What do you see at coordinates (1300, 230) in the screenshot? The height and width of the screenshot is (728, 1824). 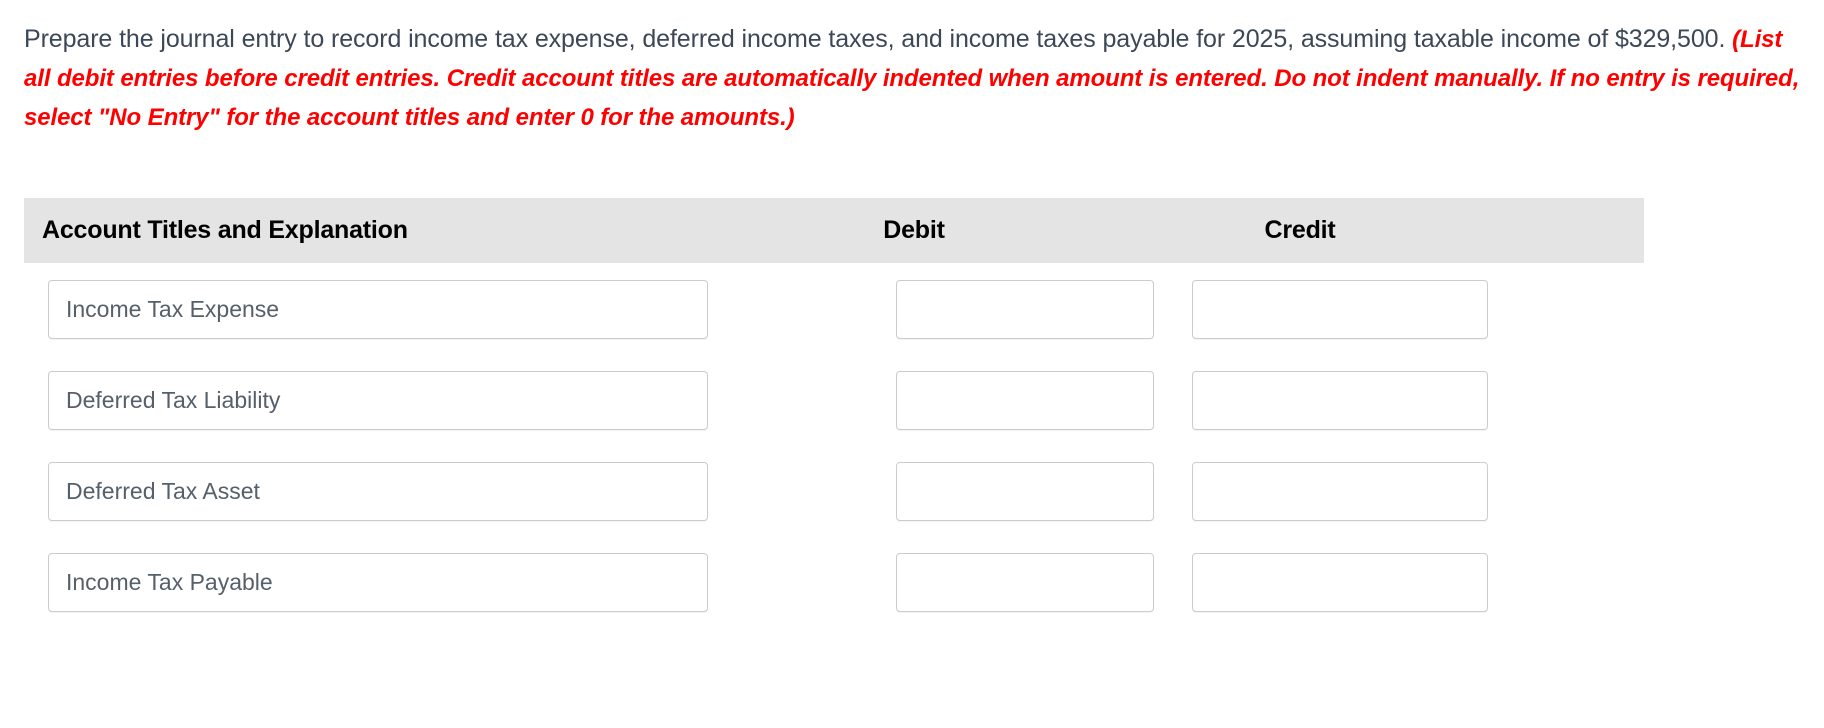 I see `column-header-credit: Credit` at bounding box center [1300, 230].